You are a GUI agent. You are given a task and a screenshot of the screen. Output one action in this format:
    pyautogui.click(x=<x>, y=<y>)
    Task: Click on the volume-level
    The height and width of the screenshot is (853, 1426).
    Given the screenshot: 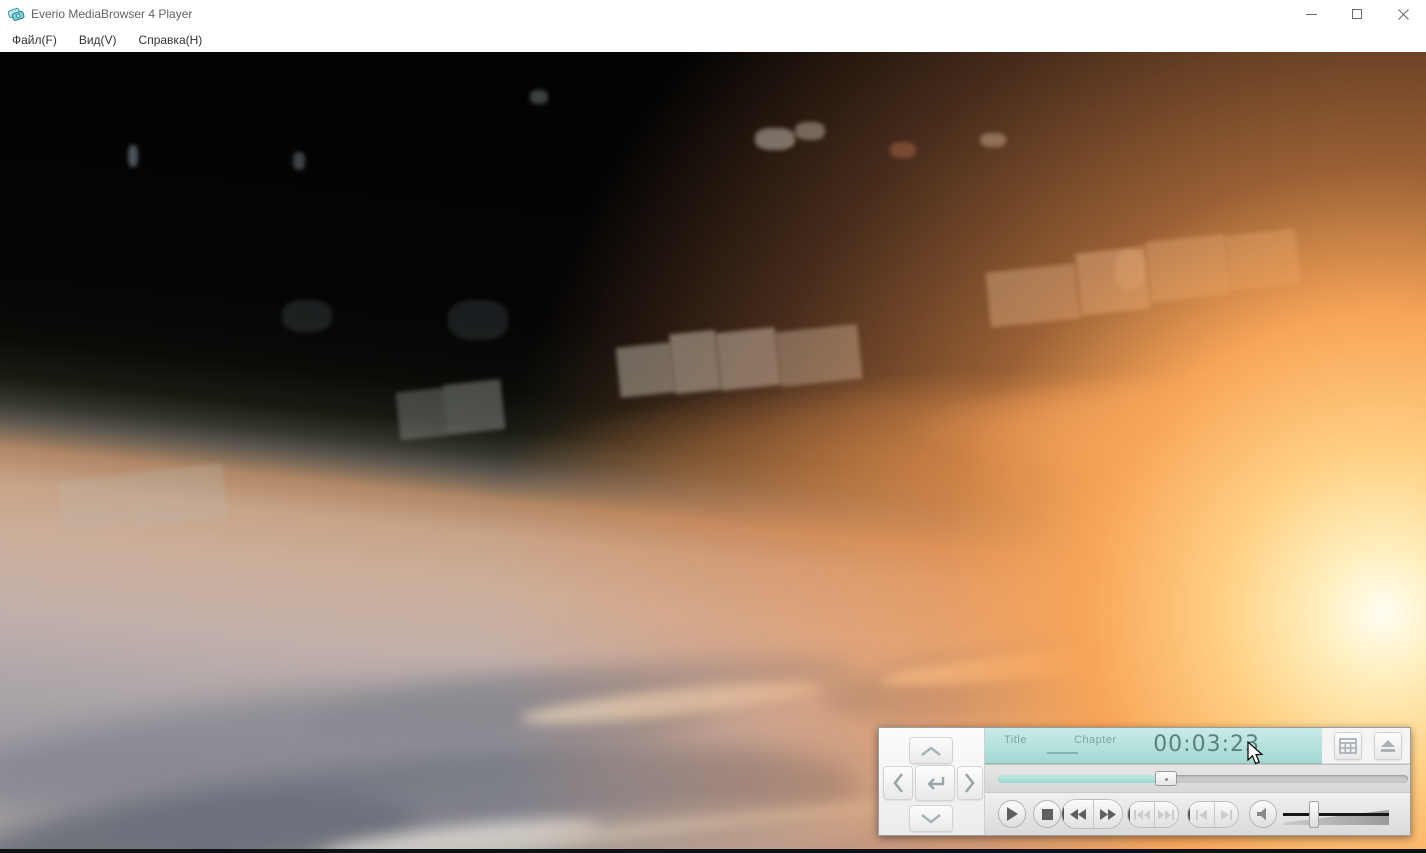 What is the action you would take?
    pyautogui.click(x=1301, y=815)
    